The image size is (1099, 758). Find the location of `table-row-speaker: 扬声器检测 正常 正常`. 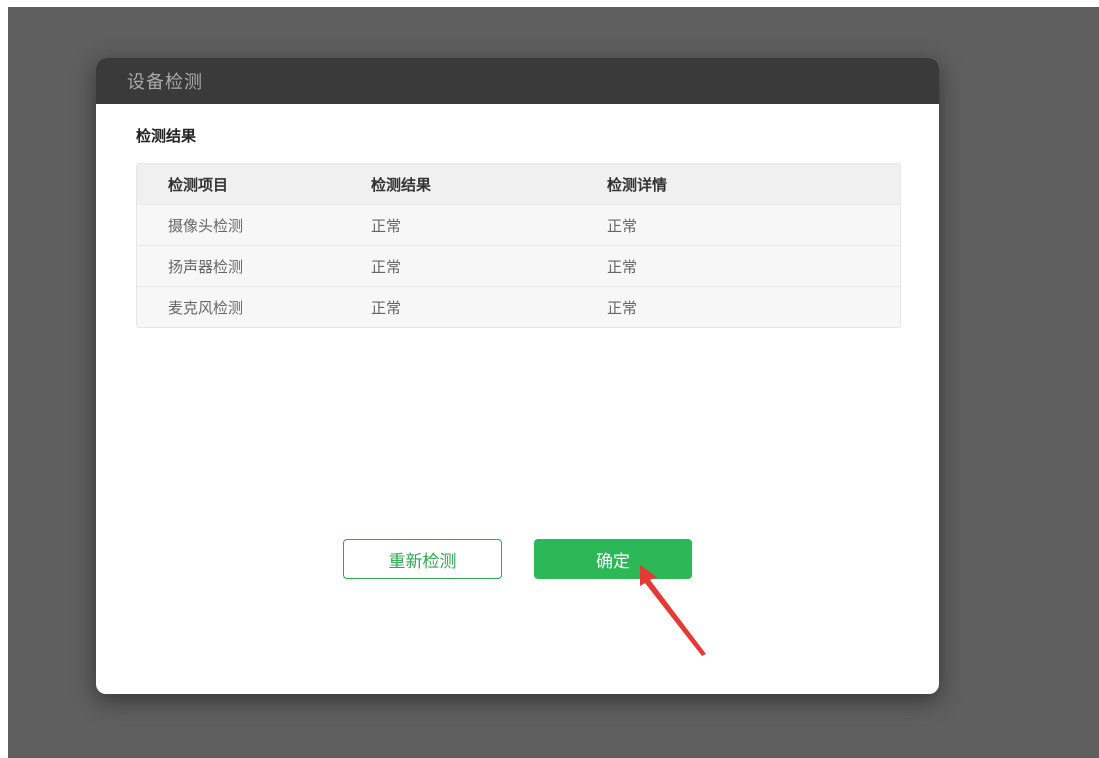

table-row-speaker: 扬声器检测 正常 正常 is located at coordinates (518, 265).